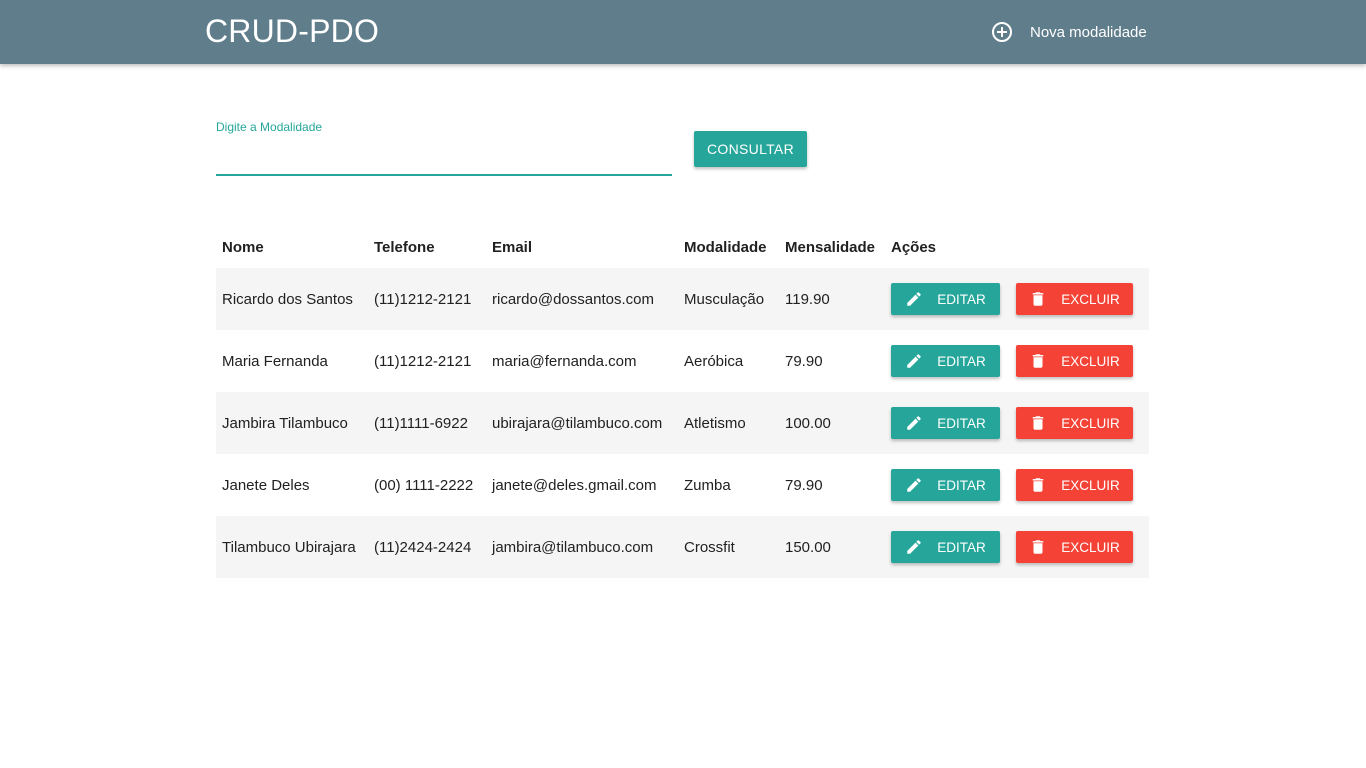 This screenshot has width=1366, height=768. I want to click on cell-mensalidade: 119.90, so click(832, 299).